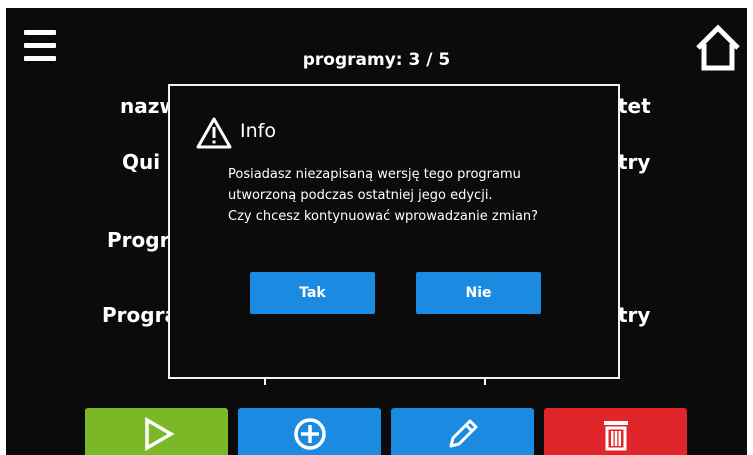  I want to click on warning-icon, so click(214, 133).